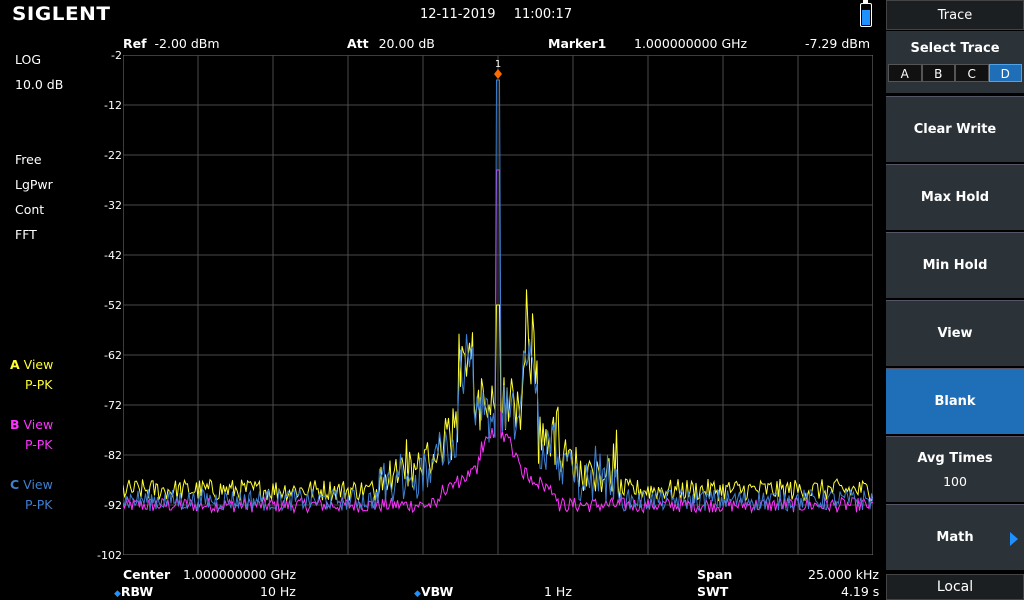  I want to click on menu-title: Trace, so click(955, 15).